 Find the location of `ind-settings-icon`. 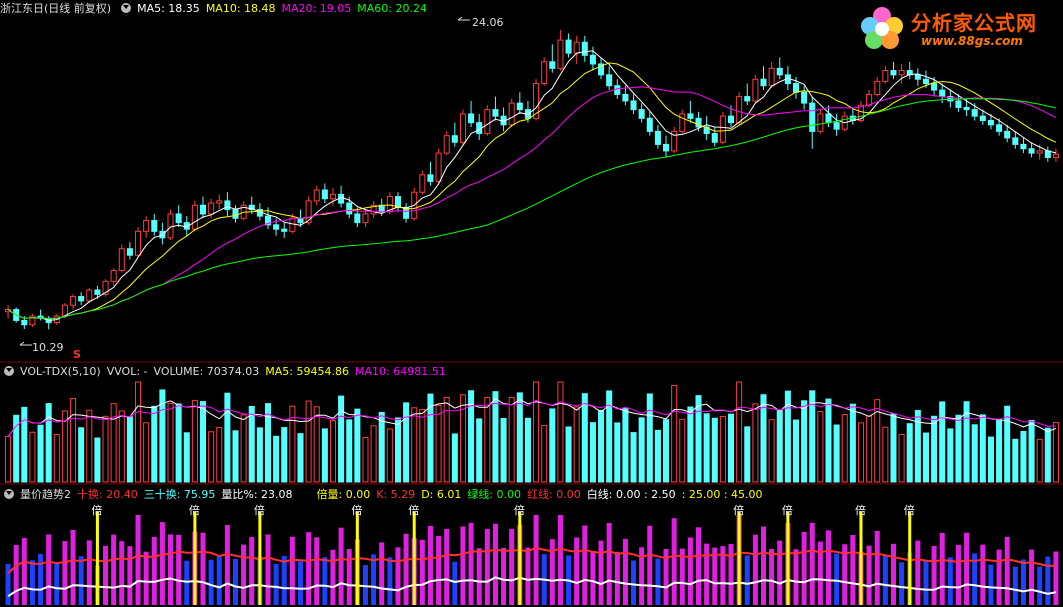

ind-settings-icon is located at coordinates (9, 494).